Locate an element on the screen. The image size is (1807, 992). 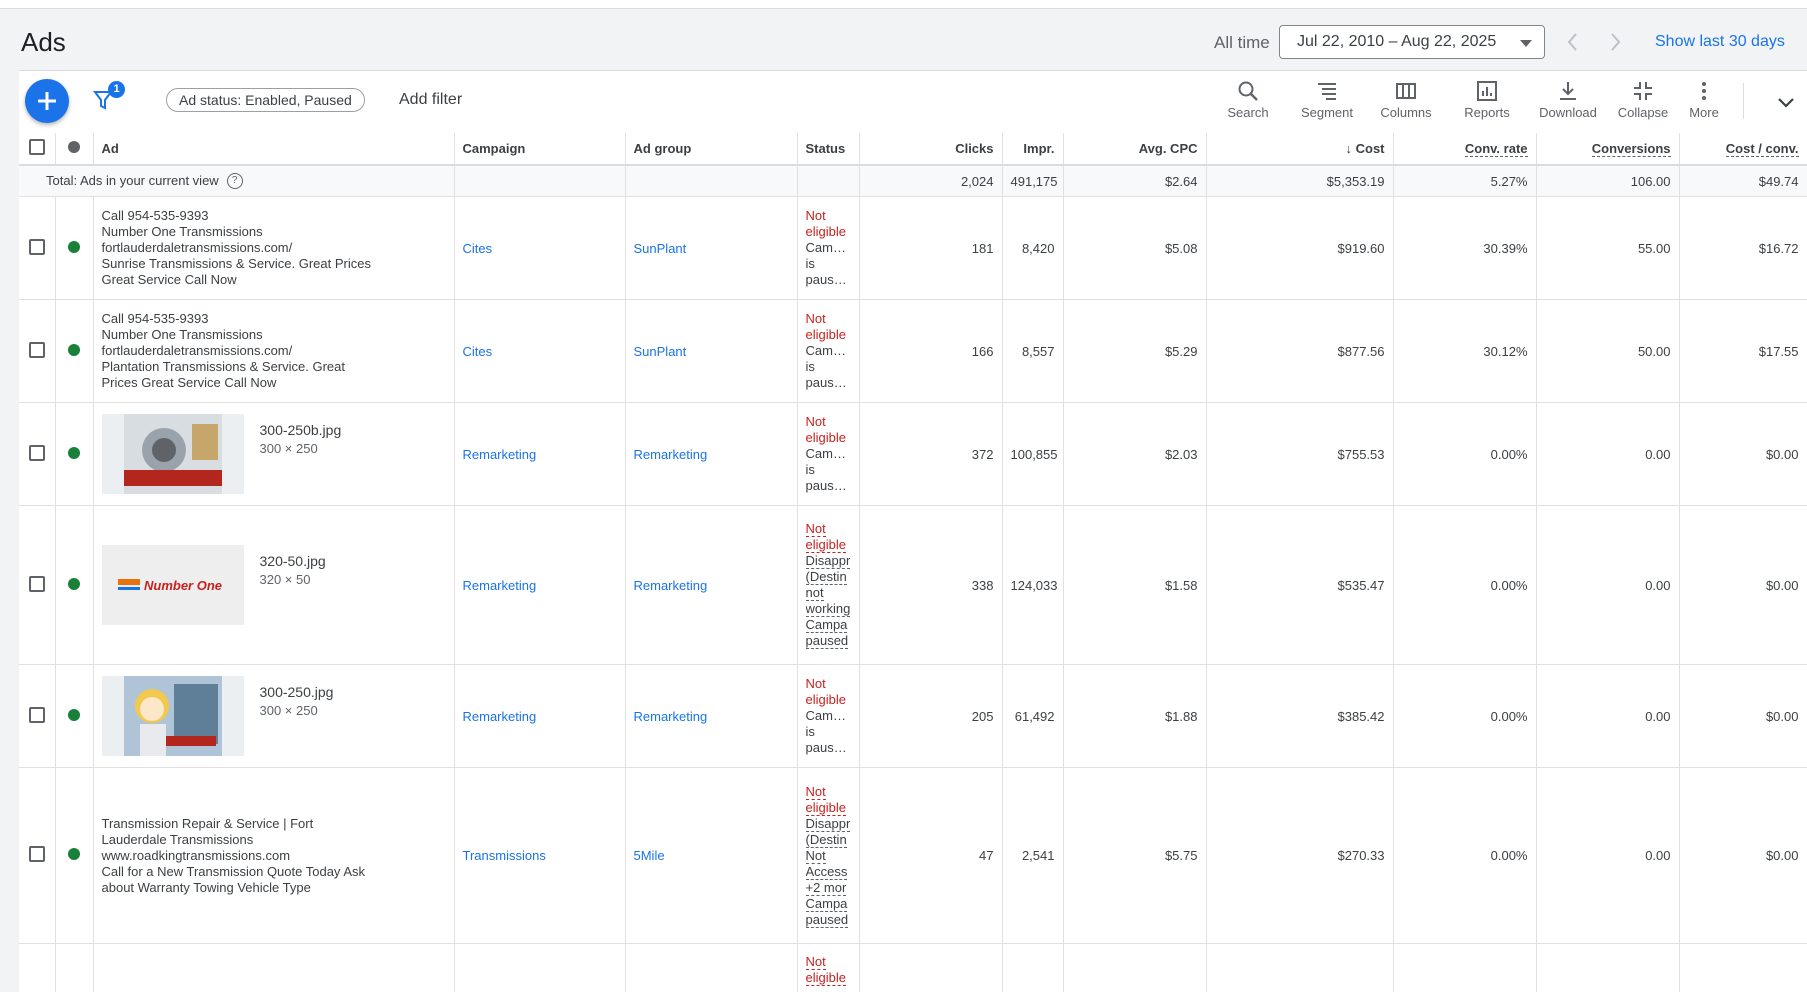
ad-cell: 300-250.jpg 300 × 250 is located at coordinates (273, 716).